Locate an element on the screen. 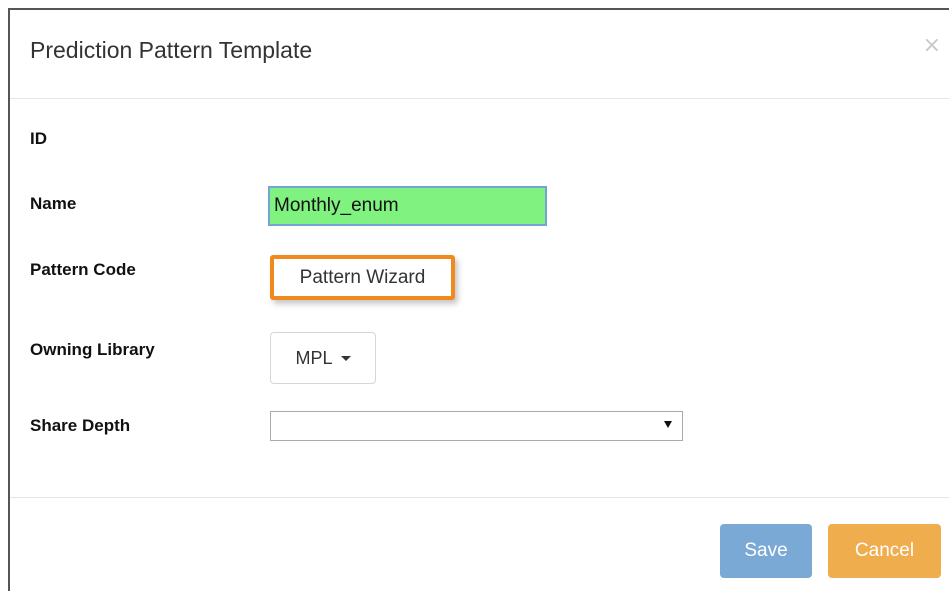  name-input is located at coordinates (407, 206).